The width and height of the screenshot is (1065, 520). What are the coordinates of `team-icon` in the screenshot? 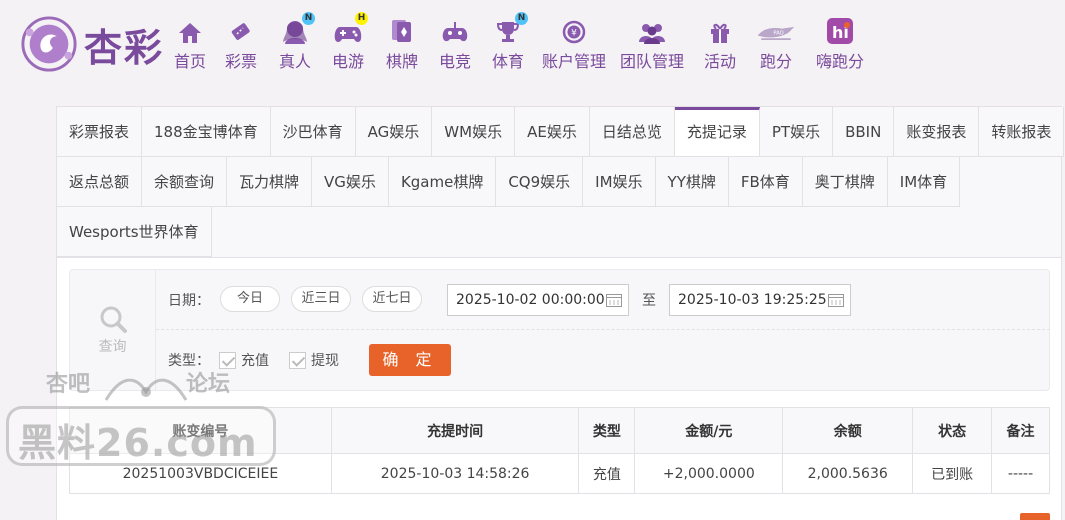 It's located at (652, 31).